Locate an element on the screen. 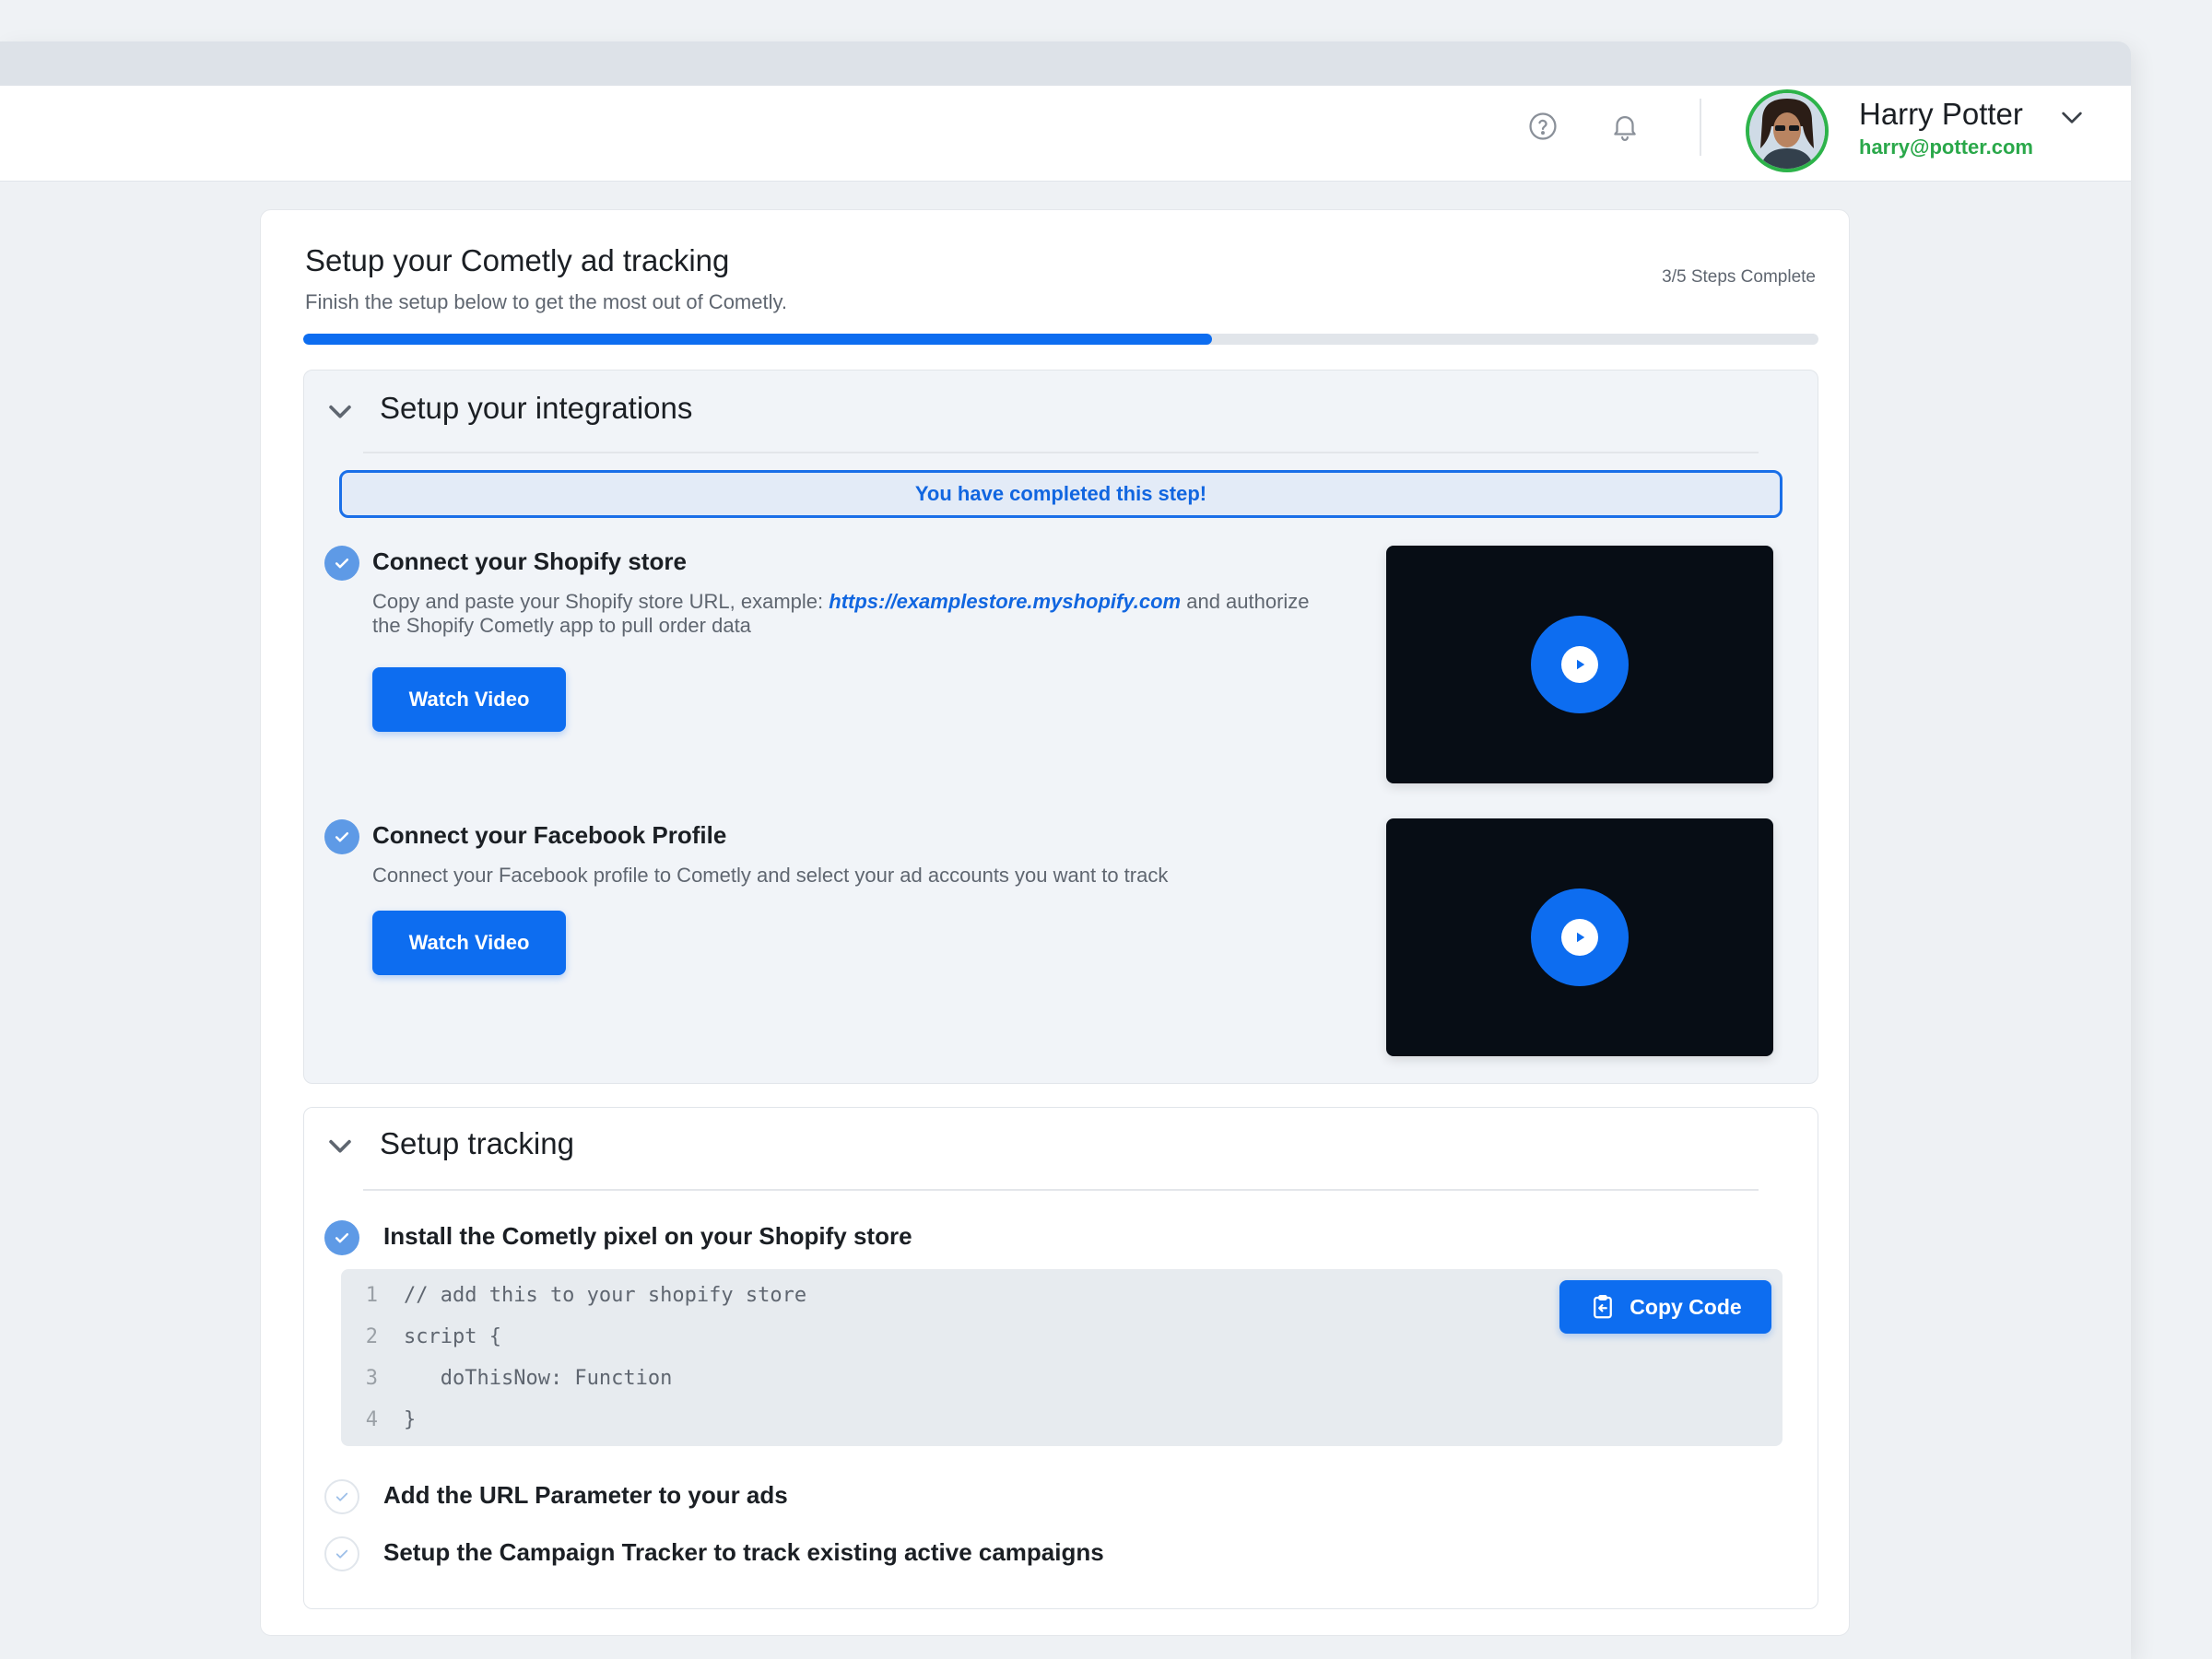  help-circle-icon is located at coordinates (1543, 126).